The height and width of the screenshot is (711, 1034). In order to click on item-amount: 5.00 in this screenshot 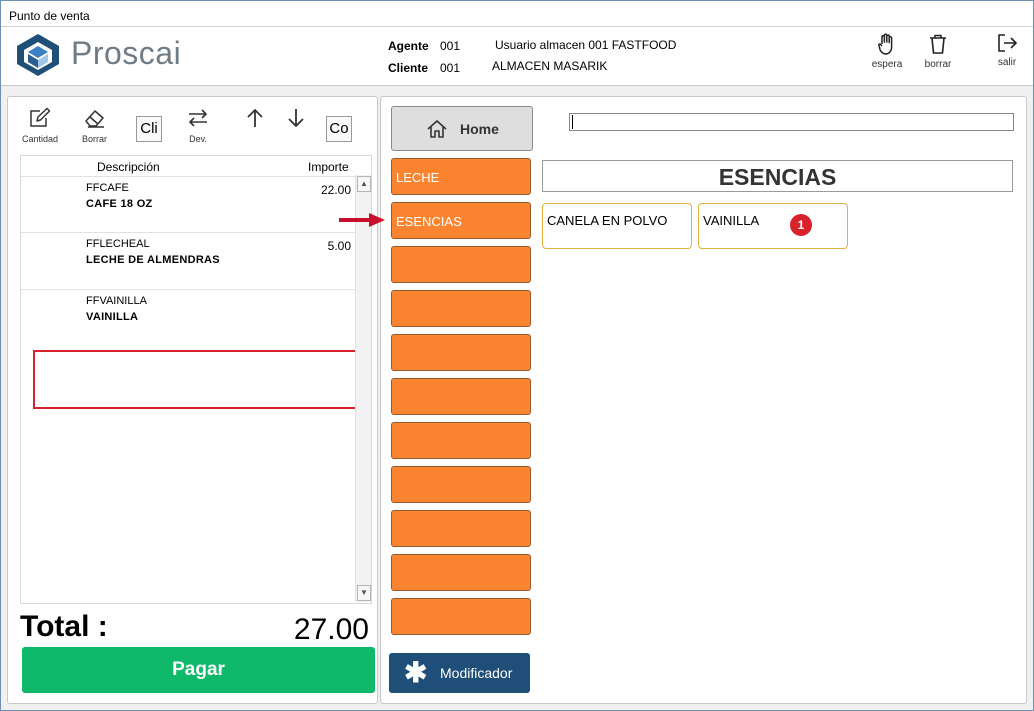, I will do `click(339, 246)`.